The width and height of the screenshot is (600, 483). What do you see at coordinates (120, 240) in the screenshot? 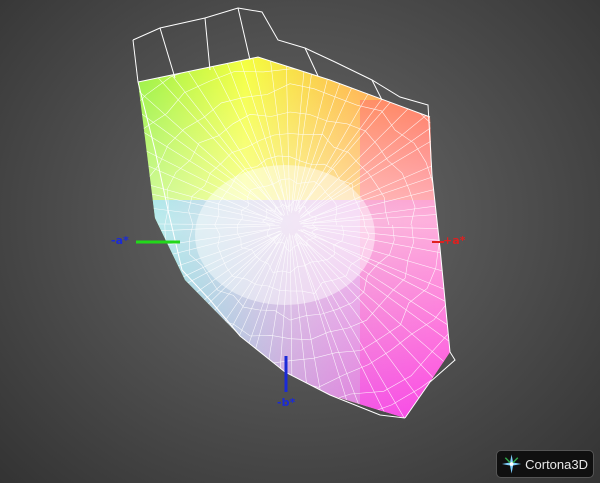
I see `neg-a-axis-label: -a*` at bounding box center [120, 240].